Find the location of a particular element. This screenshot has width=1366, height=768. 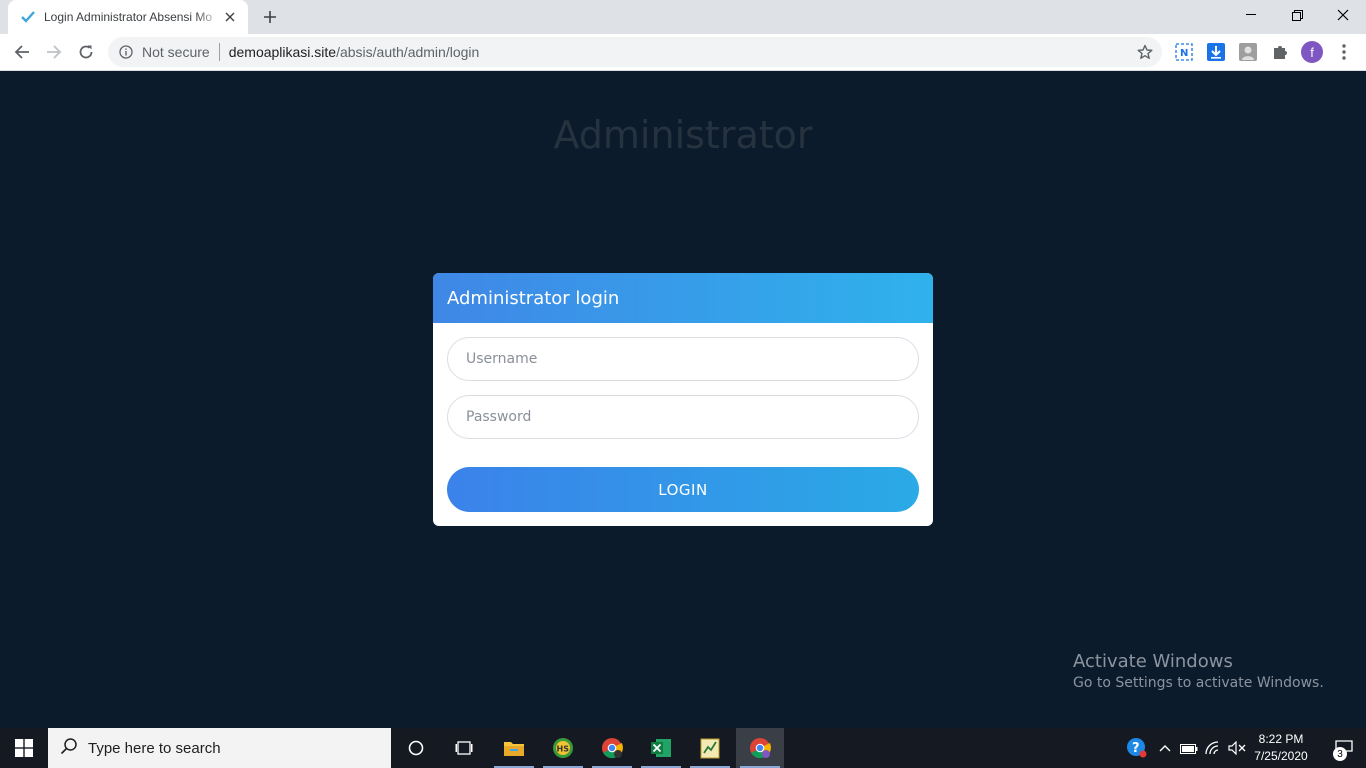

download-extension-icon is located at coordinates (1216, 52).